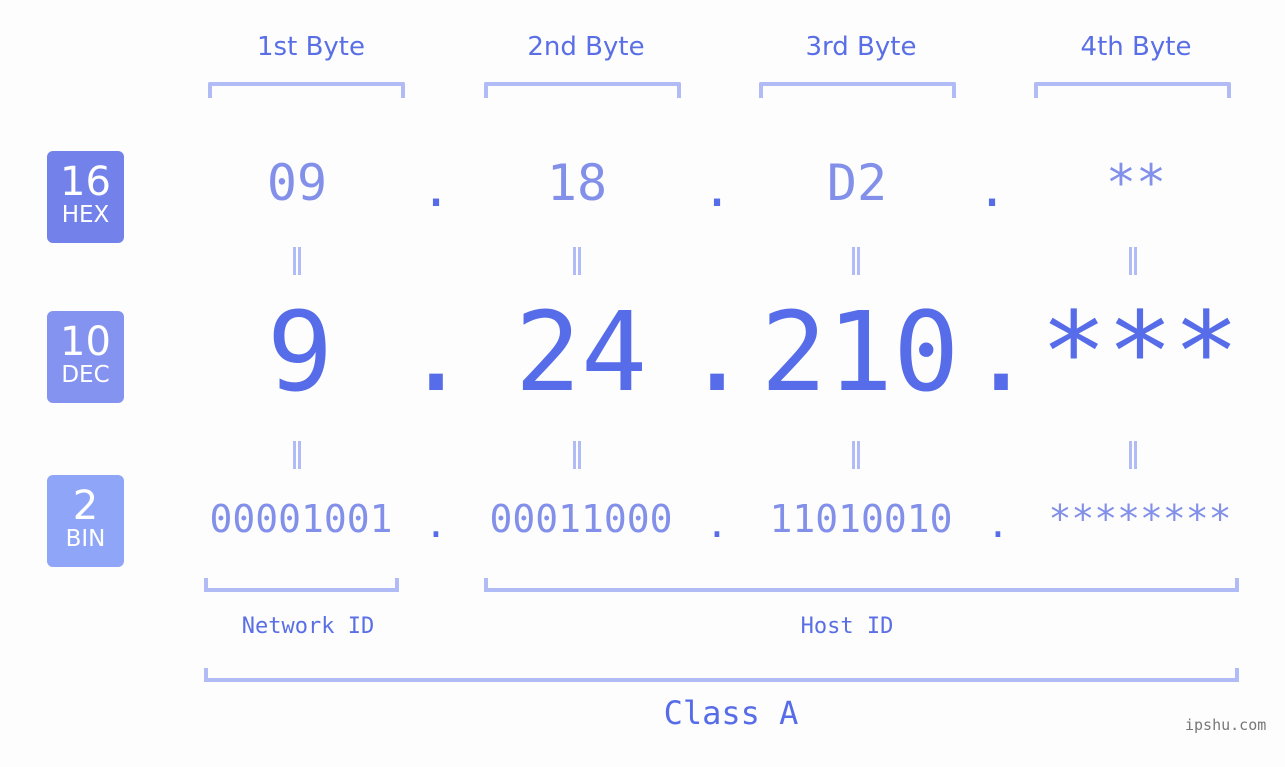  What do you see at coordinates (577, 183) in the screenshot?
I see `hex-value-2: 18` at bounding box center [577, 183].